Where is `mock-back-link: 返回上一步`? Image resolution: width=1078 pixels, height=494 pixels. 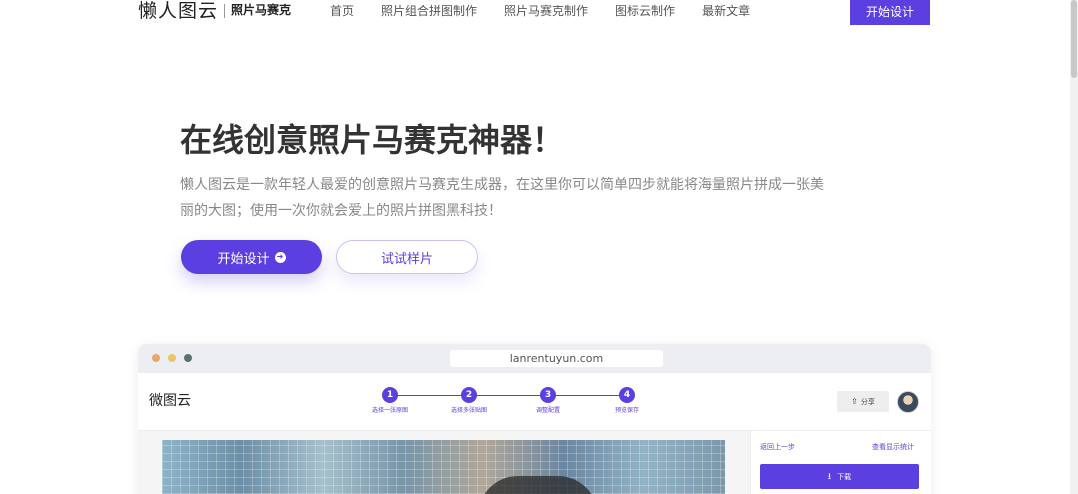
mock-back-link: 返回上一步 is located at coordinates (777, 447).